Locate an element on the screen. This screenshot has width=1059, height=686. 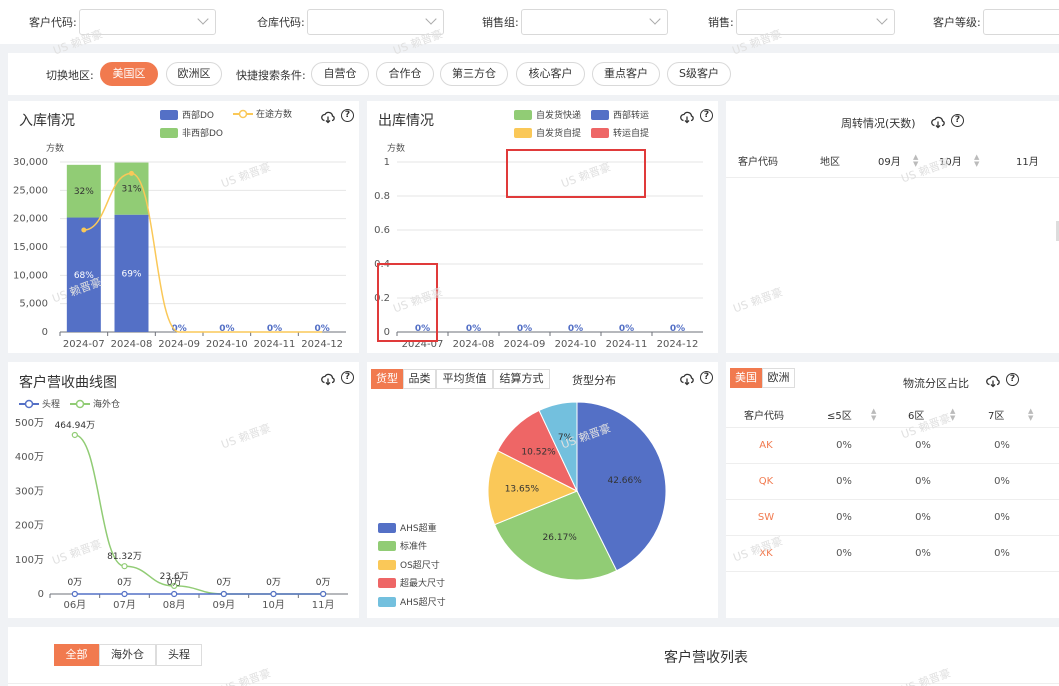
col-zone-7: 7区 is located at coordinates (996, 414).